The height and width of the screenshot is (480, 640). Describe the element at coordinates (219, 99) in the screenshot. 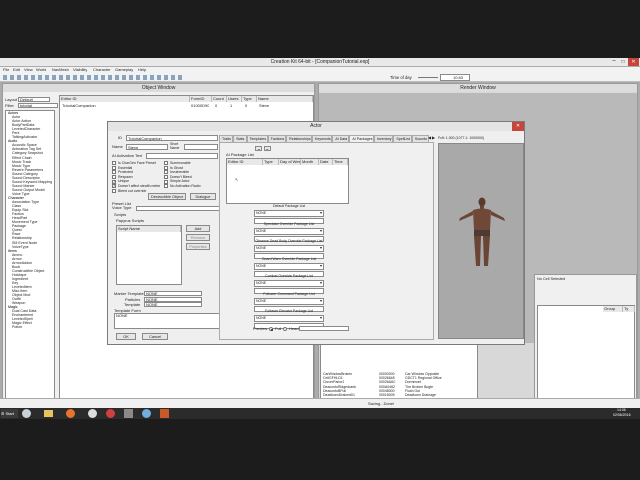

I see `col-count: Count` at that location.